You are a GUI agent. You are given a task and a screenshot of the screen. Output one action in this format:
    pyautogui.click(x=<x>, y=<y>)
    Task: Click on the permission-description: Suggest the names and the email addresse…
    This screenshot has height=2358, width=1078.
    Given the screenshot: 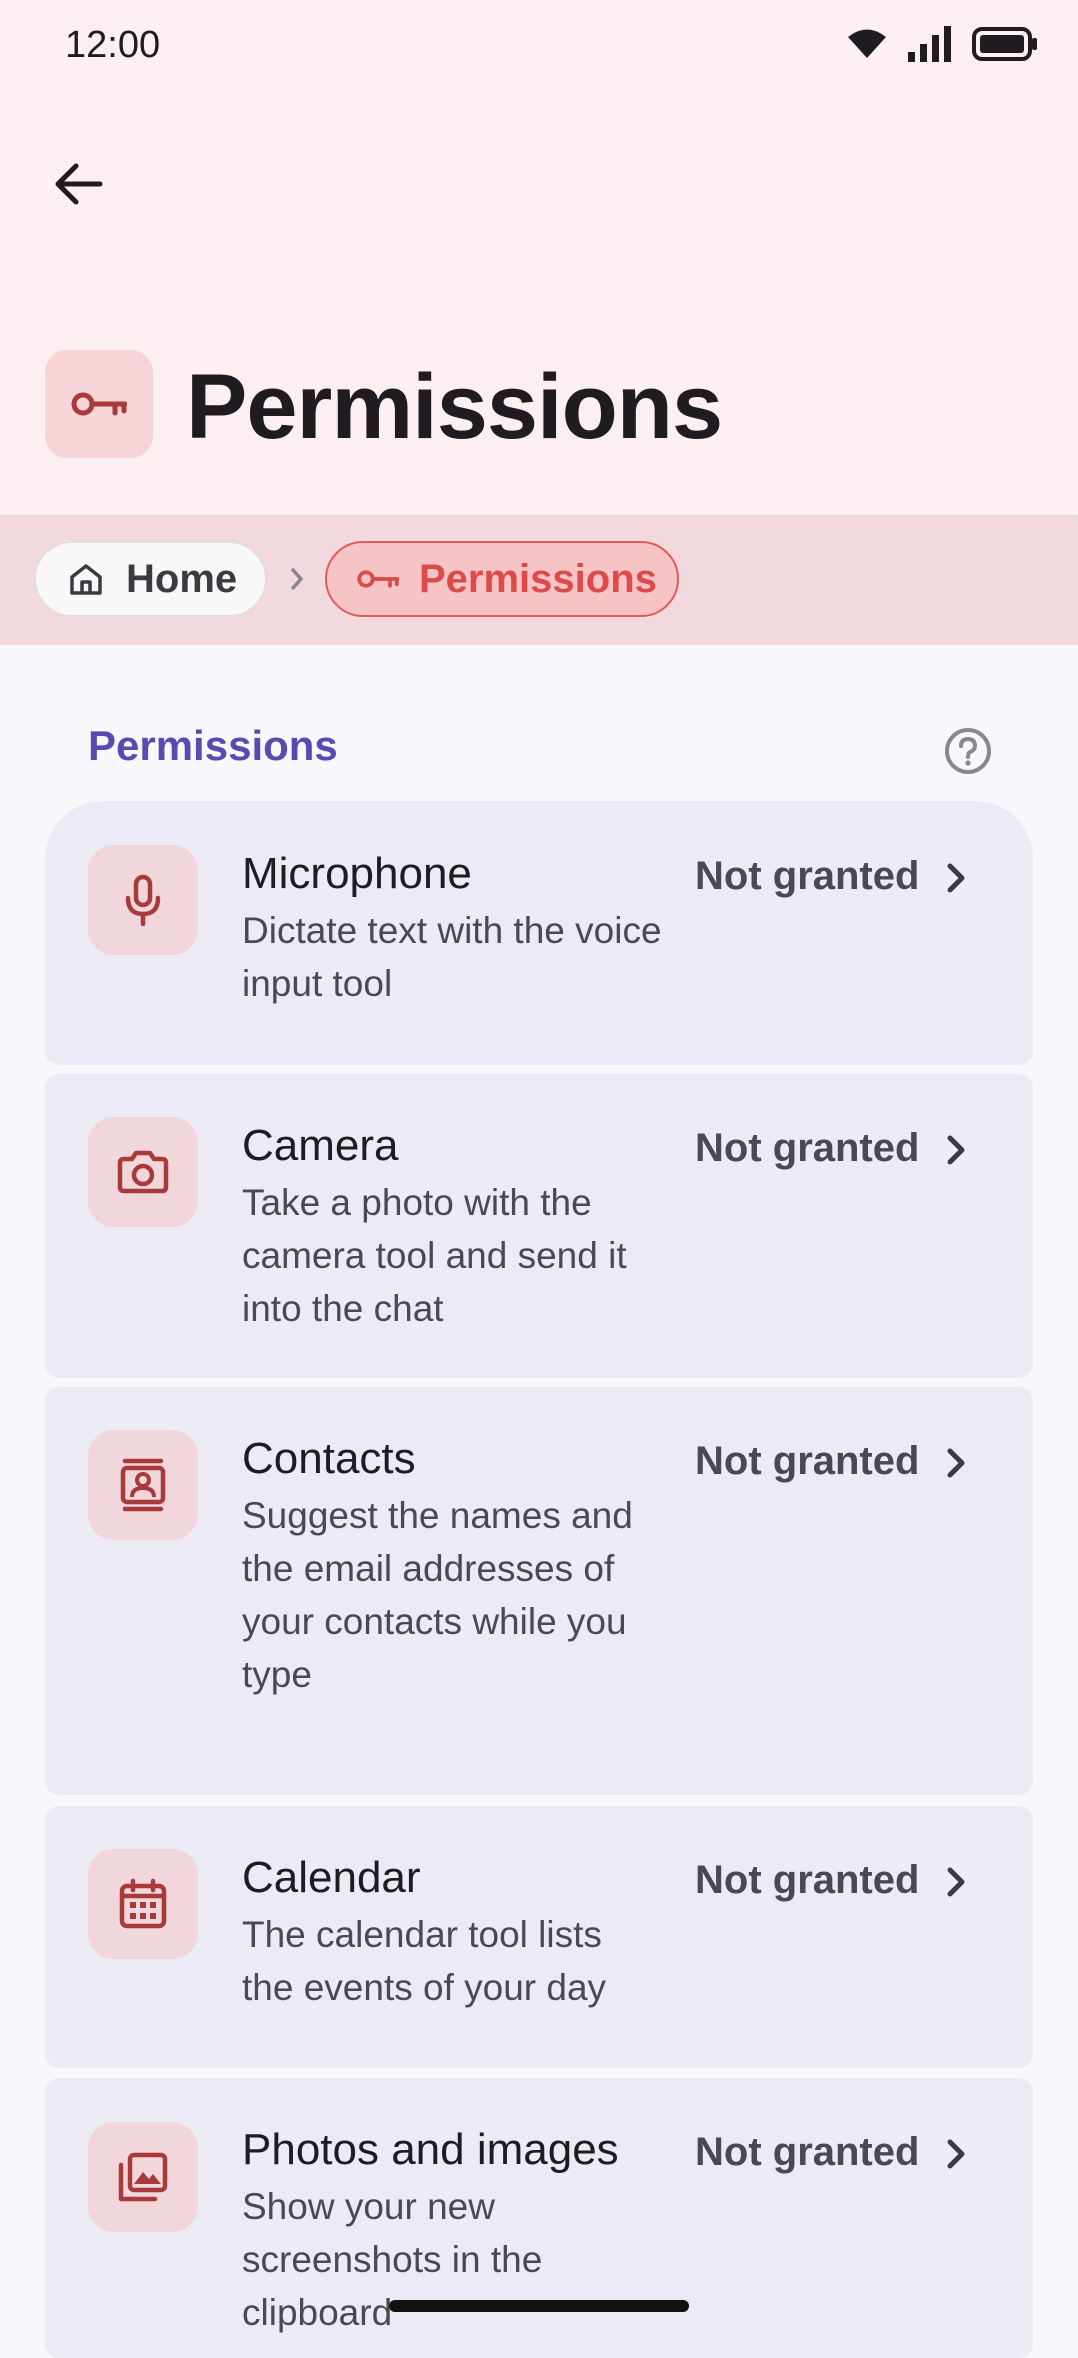 What is the action you would take?
    pyautogui.click(x=437, y=1595)
    